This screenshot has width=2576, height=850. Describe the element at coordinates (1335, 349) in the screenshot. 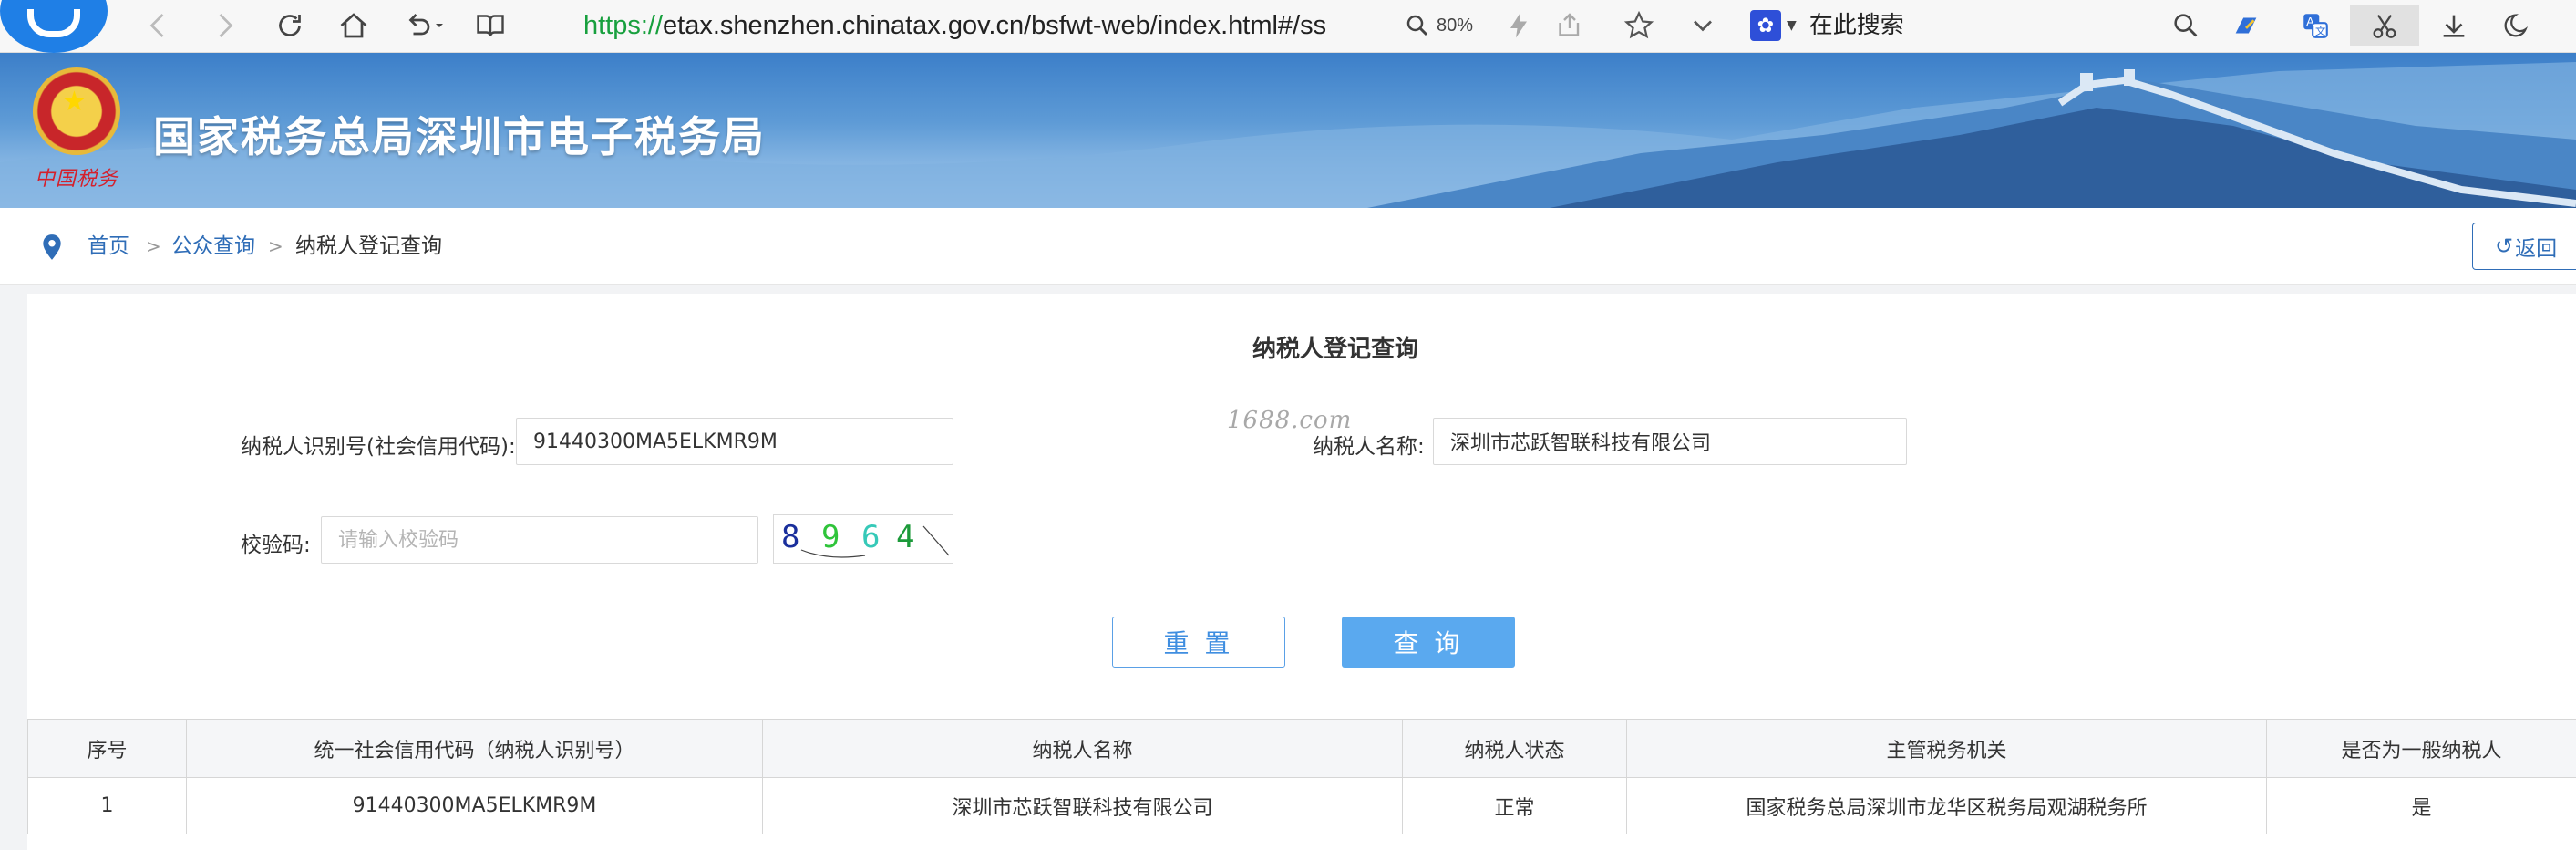

I see `page-title: 纳税人登记查询` at that location.